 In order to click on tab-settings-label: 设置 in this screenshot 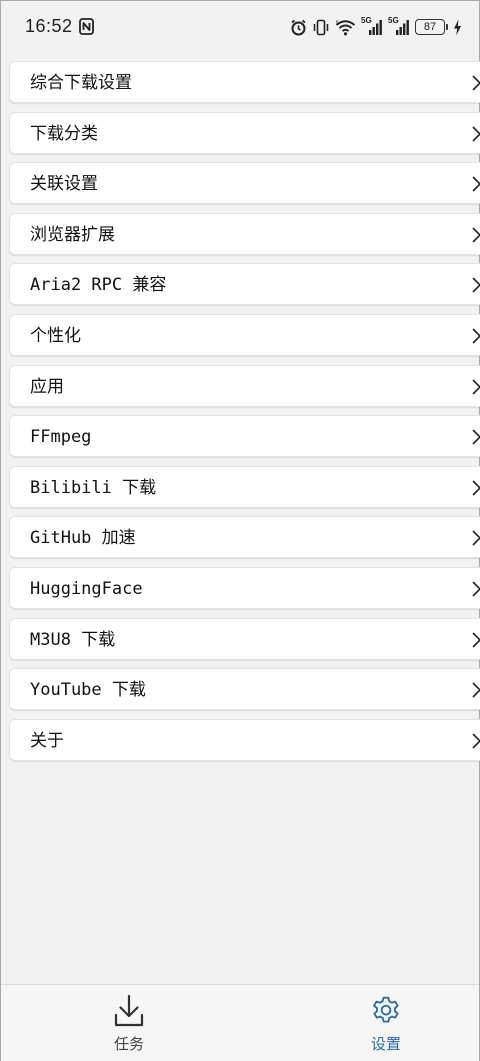, I will do `click(385, 1044)`.